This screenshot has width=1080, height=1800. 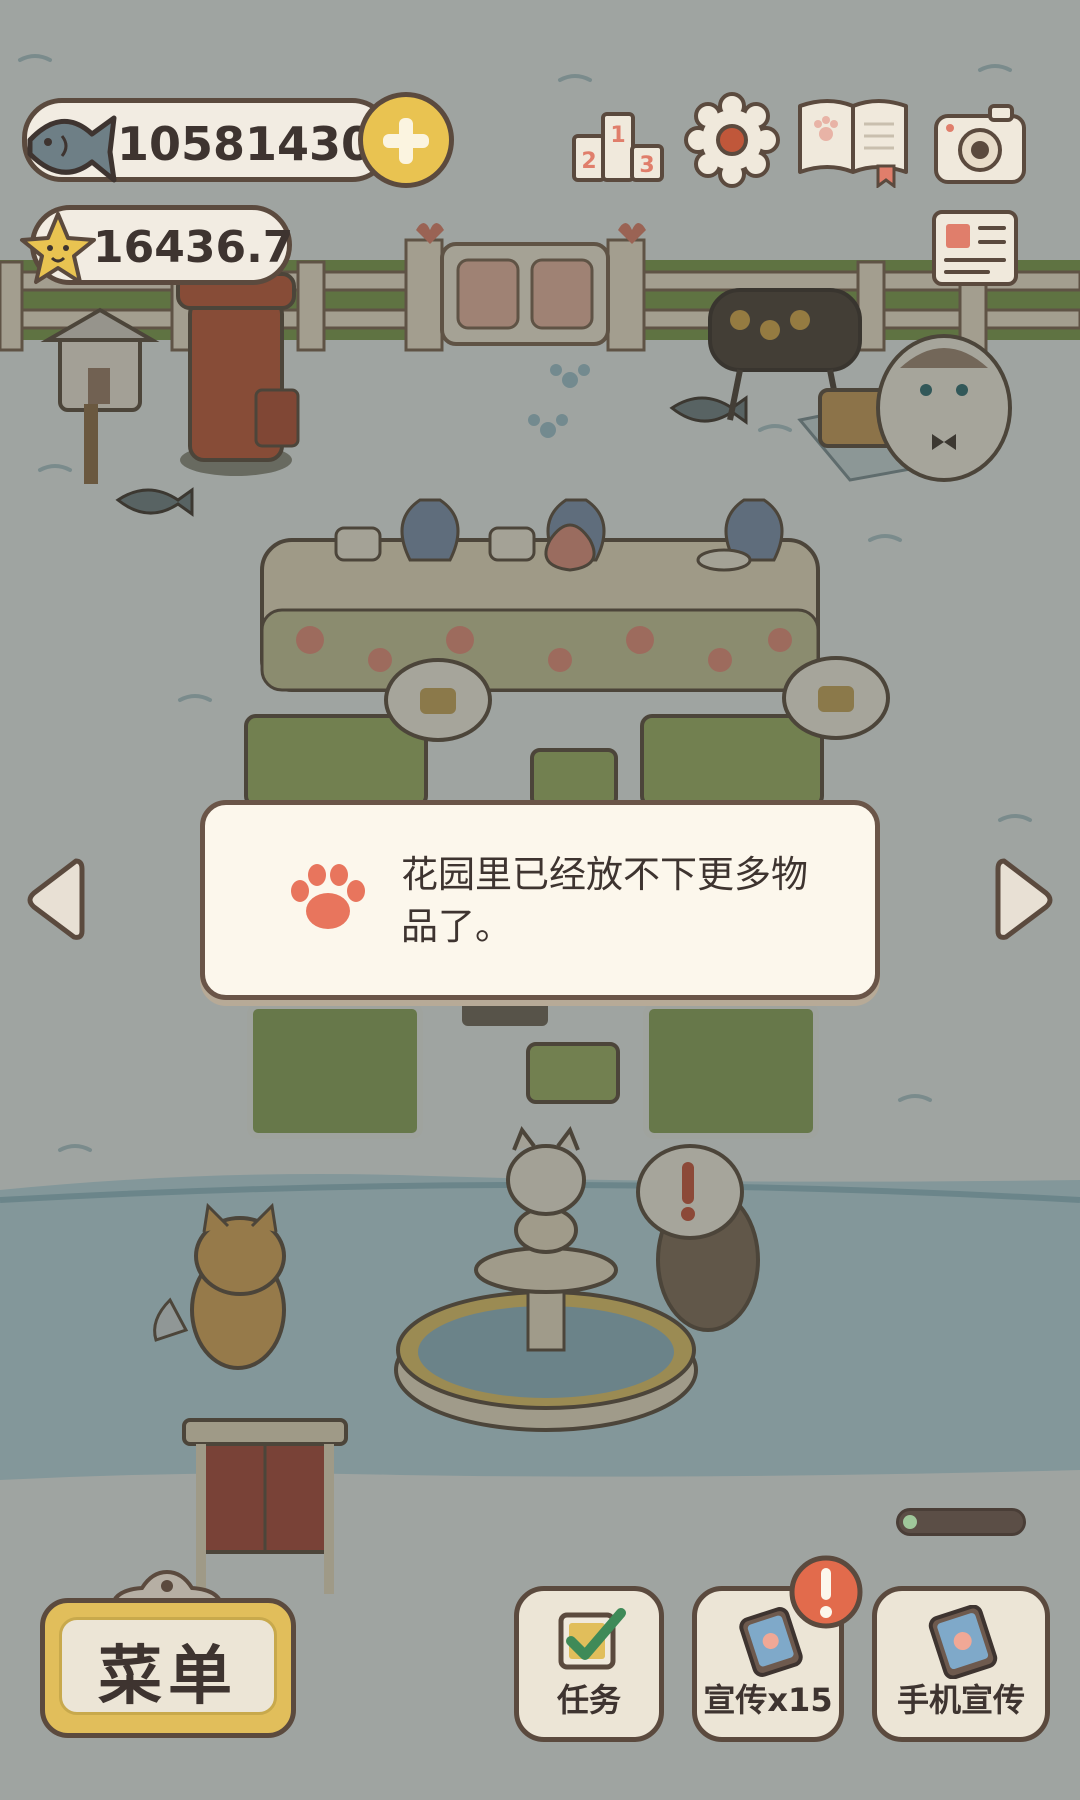 What do you see at coordinates (193, 247) in the screenshot?
I see `star-count: 16436.7` at bounding box center [193, 247].